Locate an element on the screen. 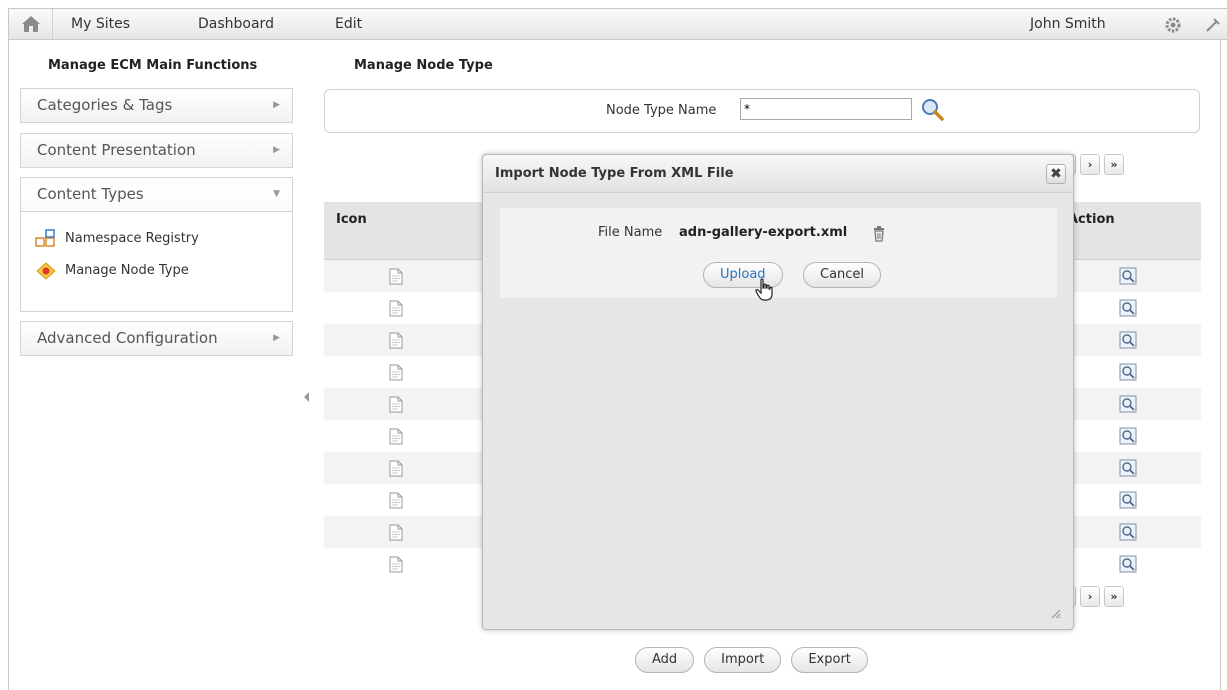 The width and height of the screenshot is (1227, 690). dialog-title: Import Node Type From XML File is located at coordinates (614, 173).